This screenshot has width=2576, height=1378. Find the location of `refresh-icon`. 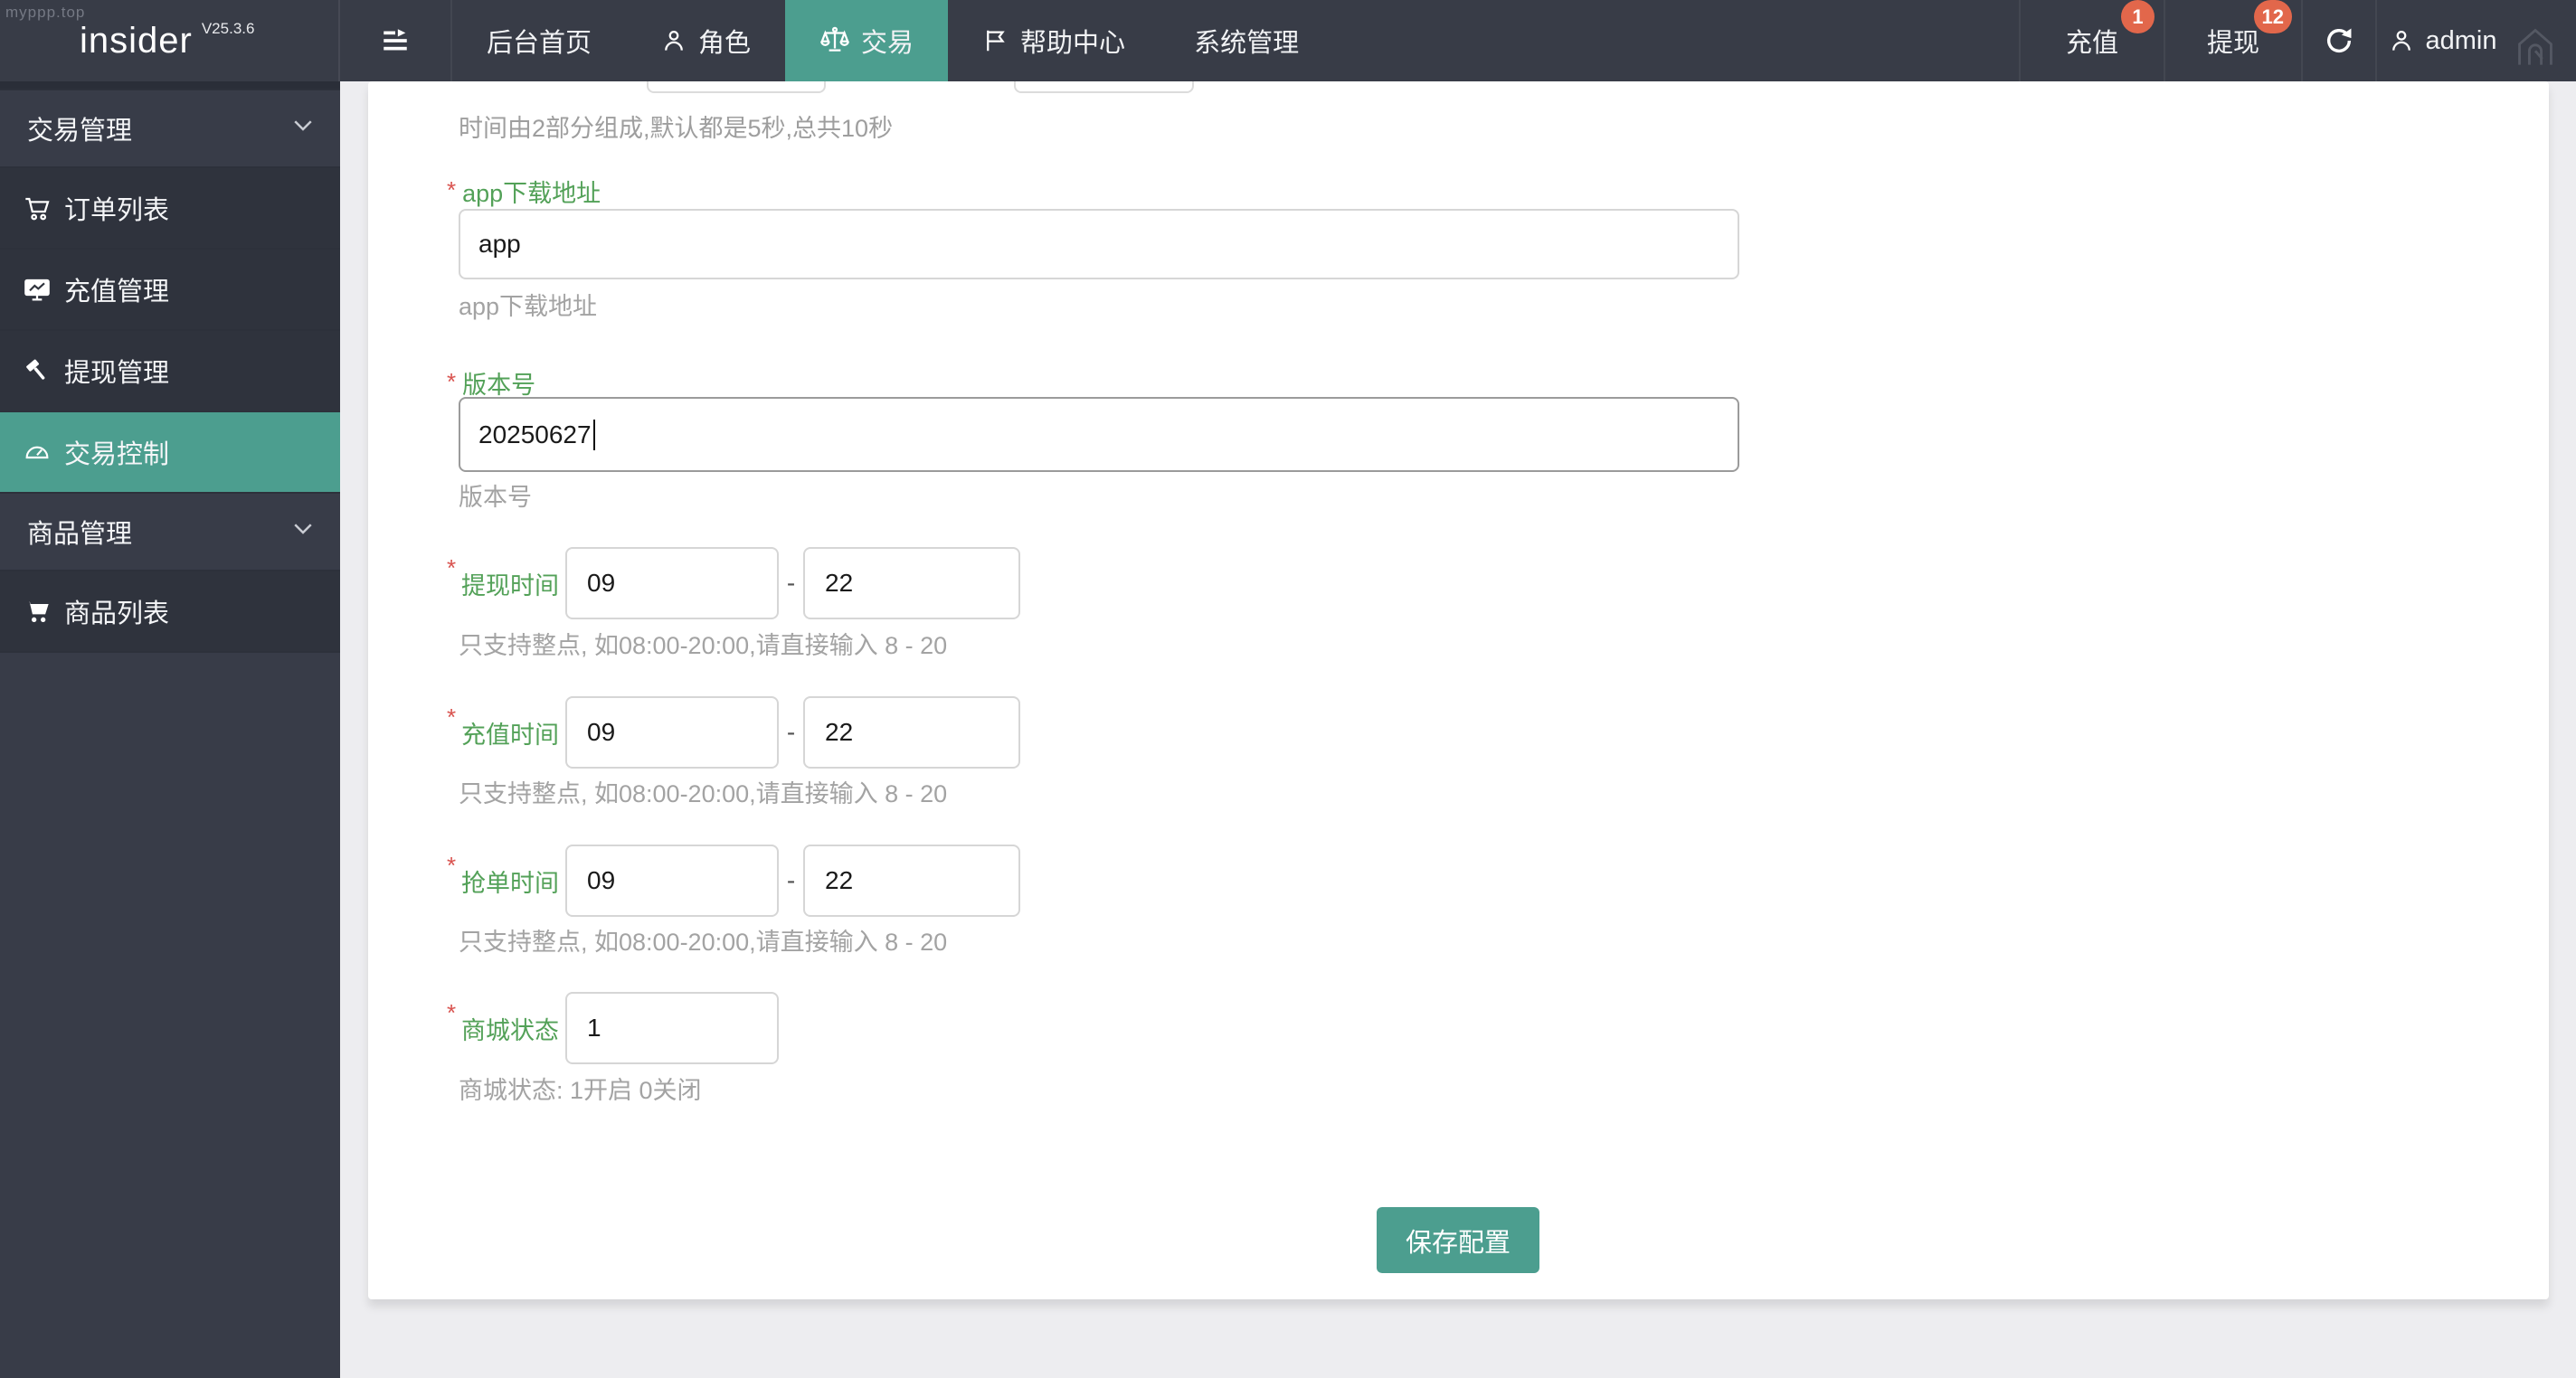

refresh-icon is located at coordinates (2339, 40).